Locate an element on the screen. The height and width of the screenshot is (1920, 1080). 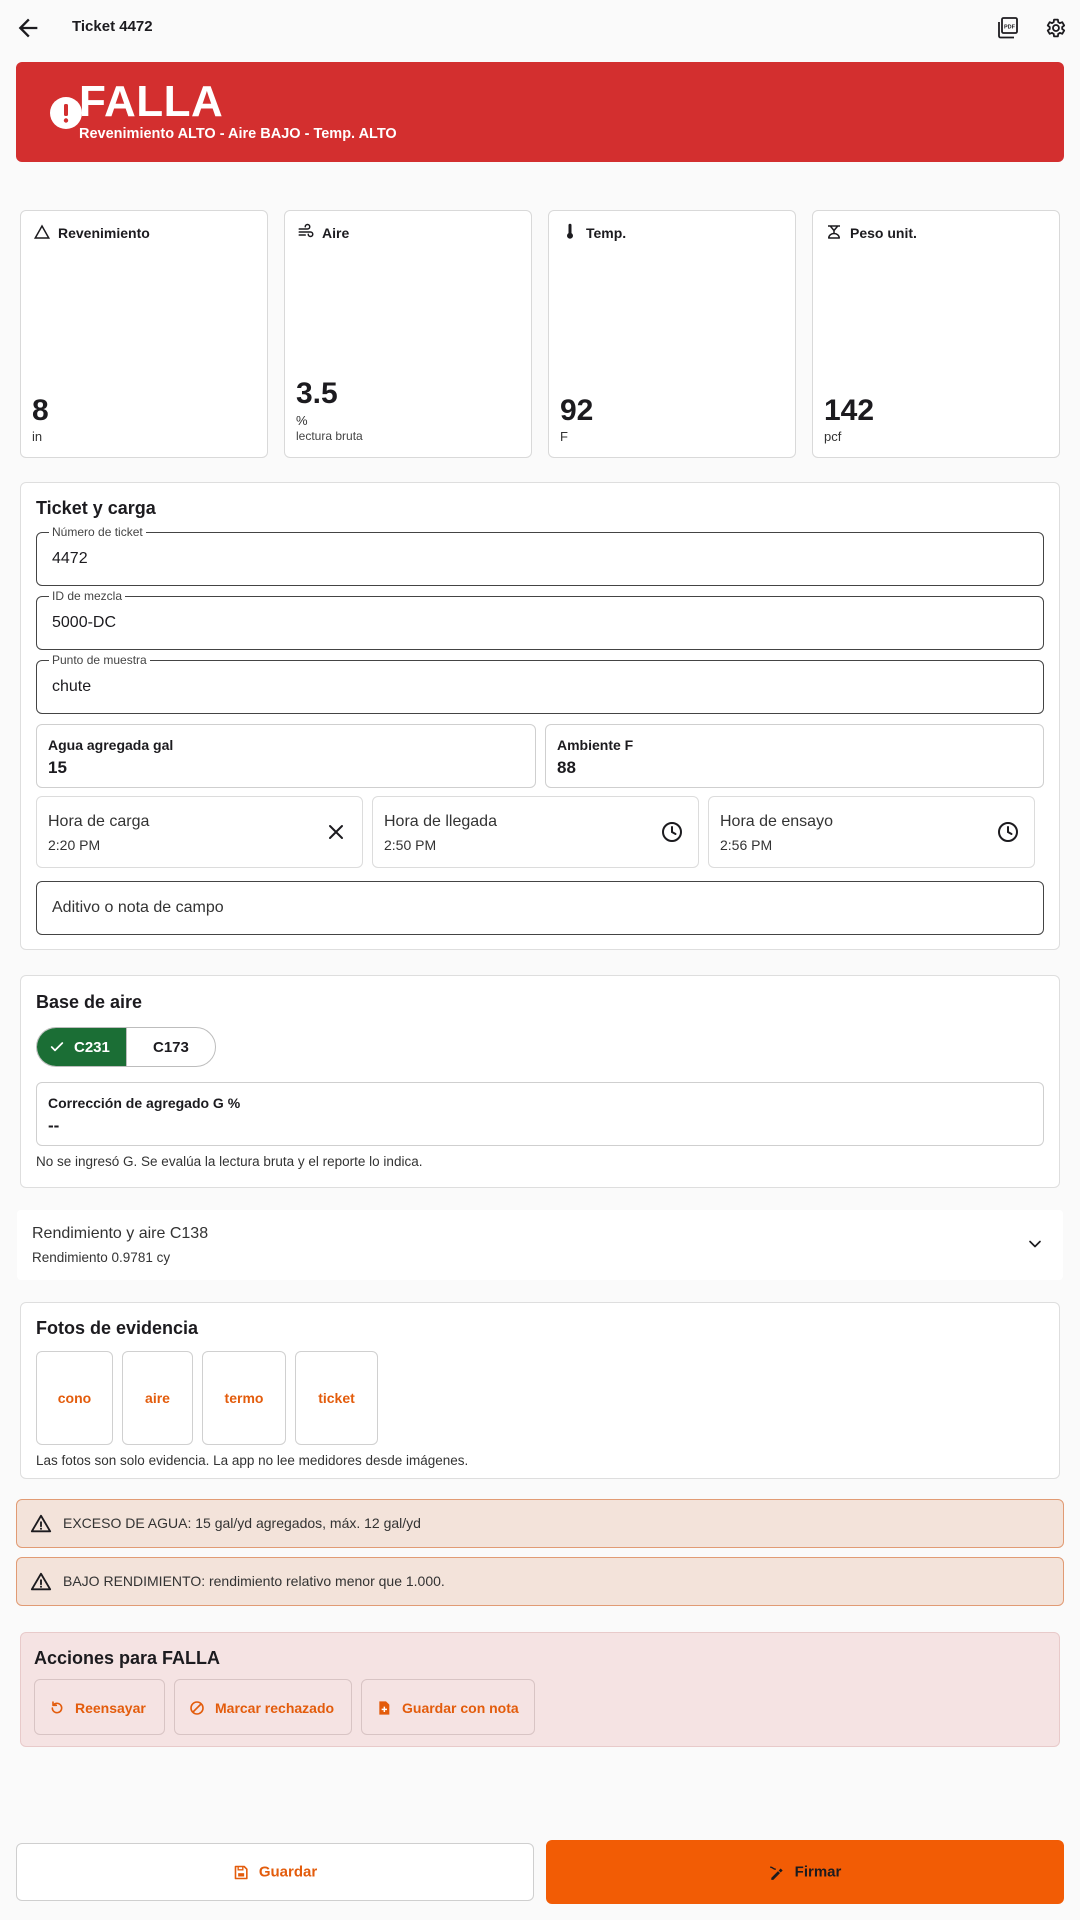
photo-slot-ticket: ticket is located at coordinates (336, 1398).